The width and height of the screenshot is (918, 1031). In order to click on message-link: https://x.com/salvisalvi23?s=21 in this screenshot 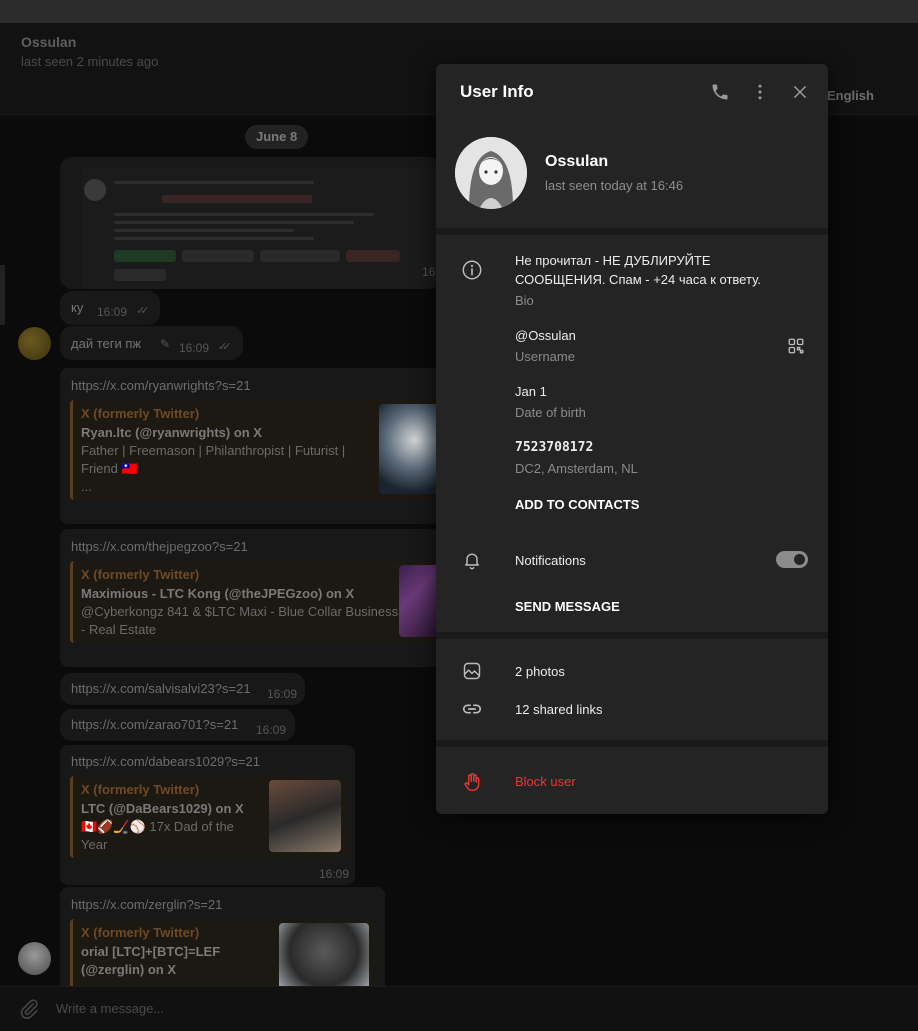, I will do `click(161, 688)`.